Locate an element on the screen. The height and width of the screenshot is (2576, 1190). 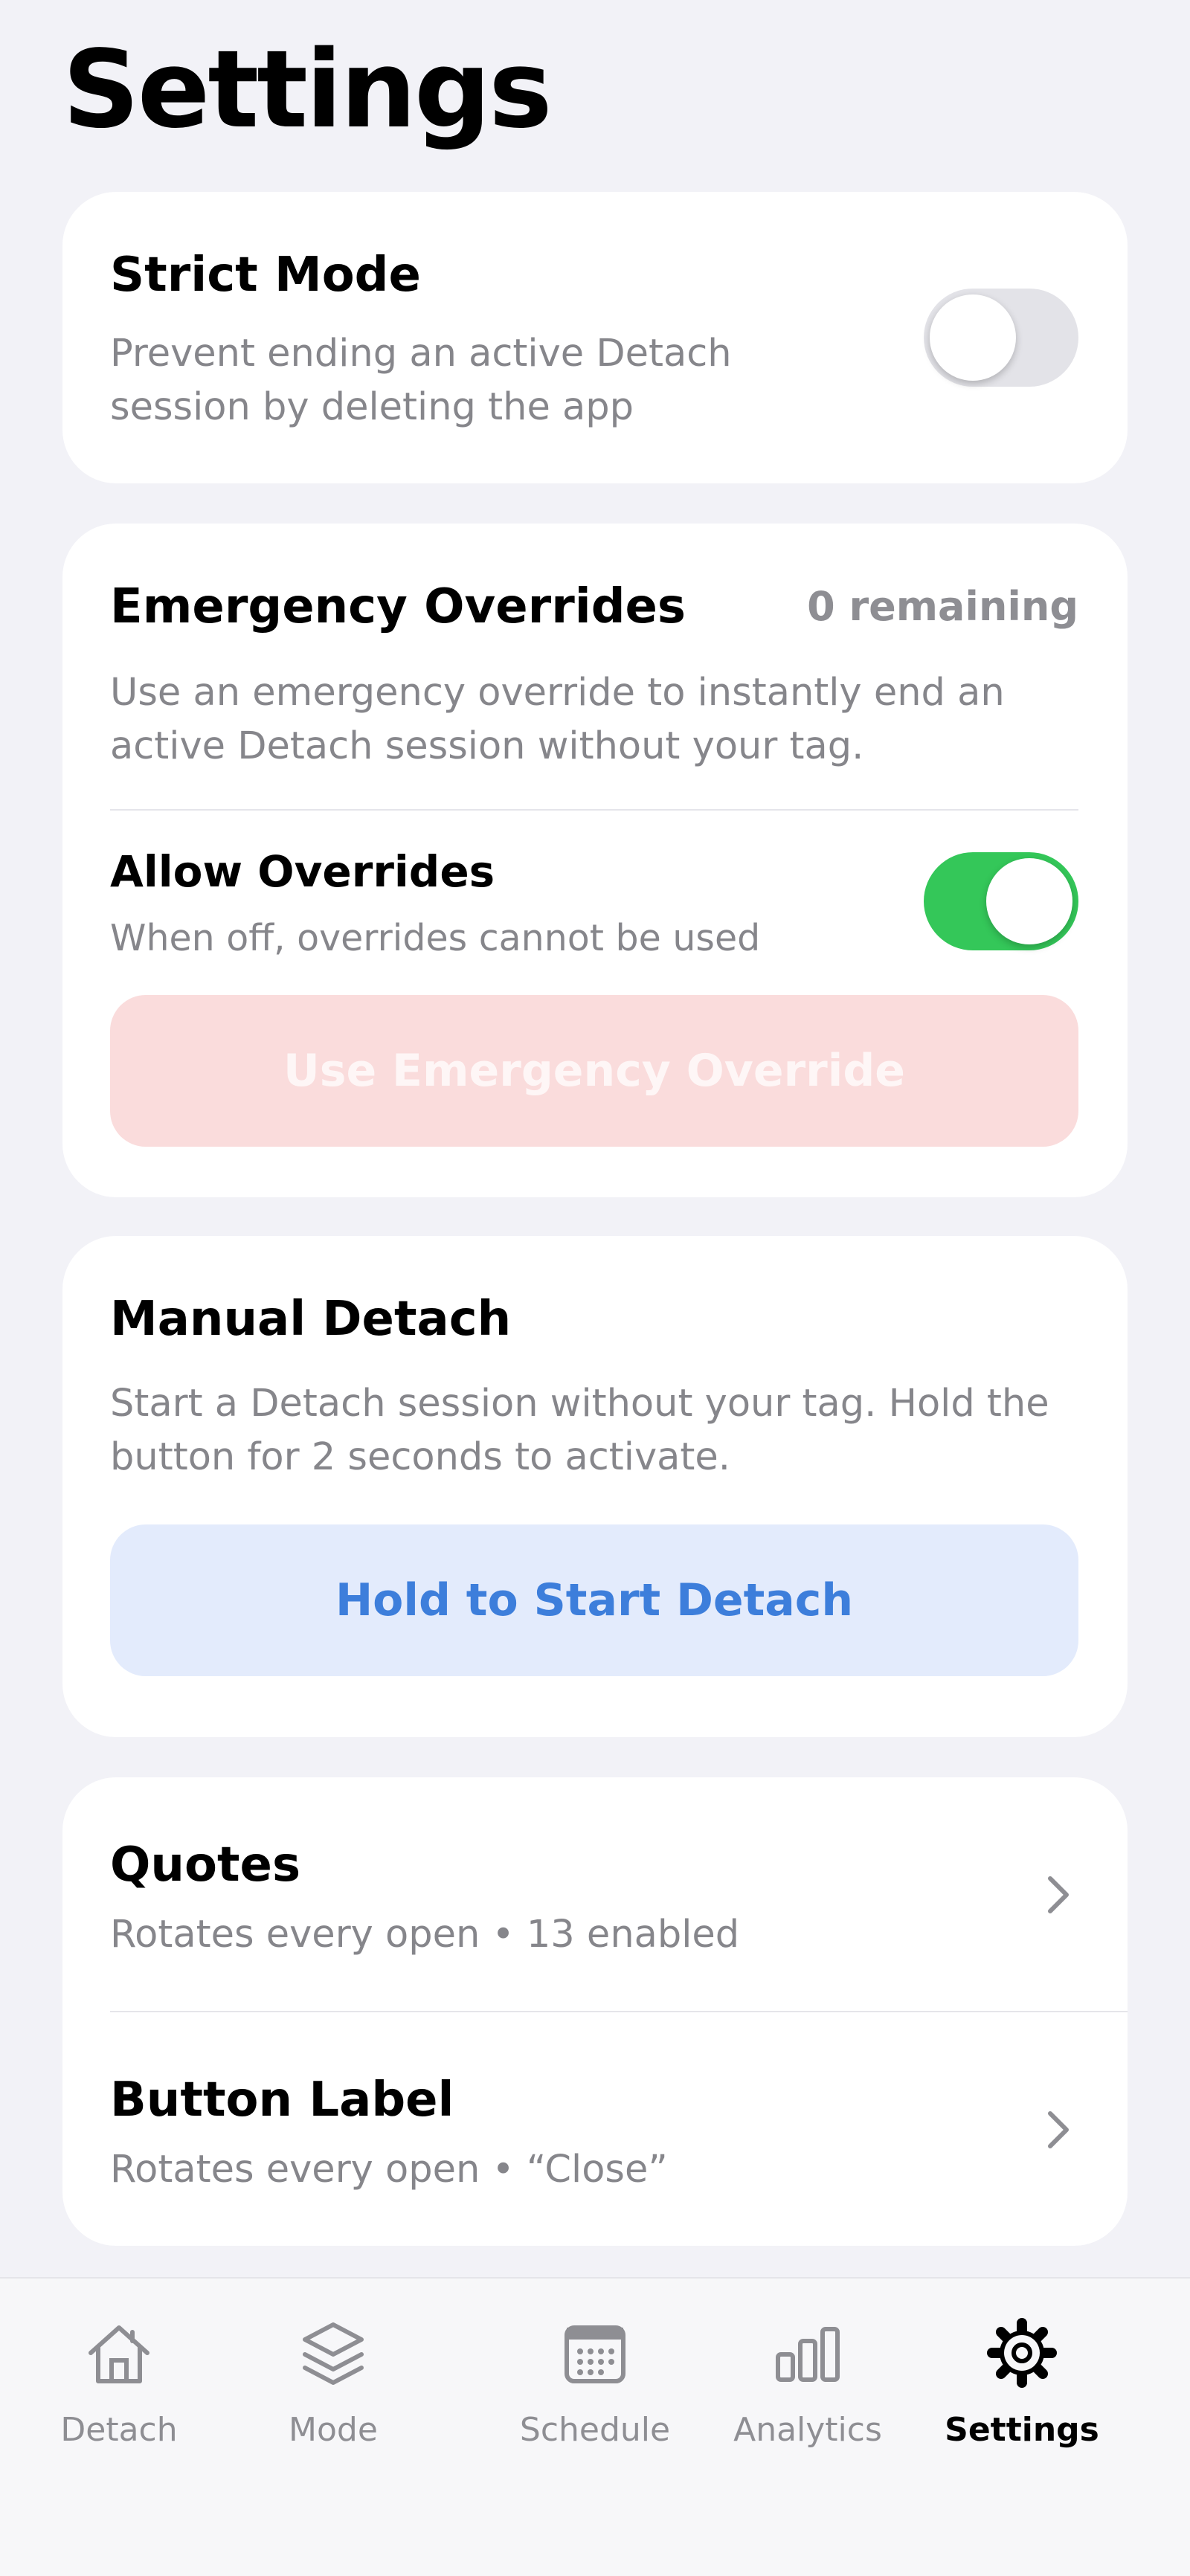
strict-mode-toggle is located at coordinates (1001, 338).